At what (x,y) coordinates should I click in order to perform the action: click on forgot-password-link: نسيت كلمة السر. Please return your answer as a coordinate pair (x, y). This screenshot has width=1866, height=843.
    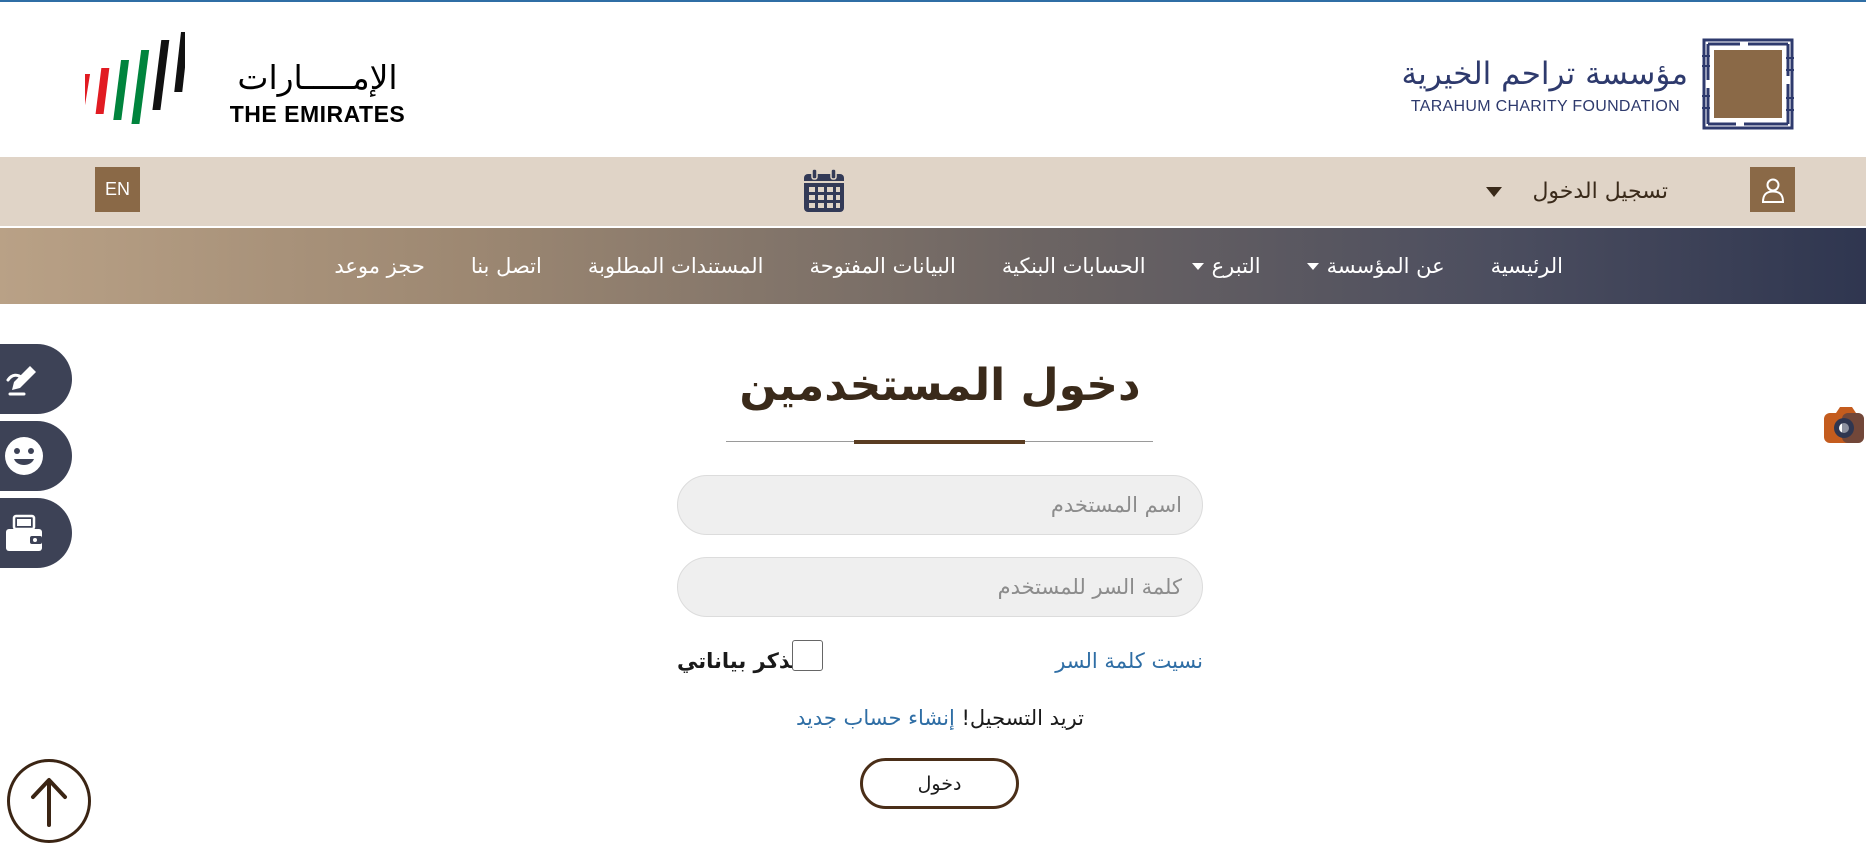
    Looking at the image, I should click on (1129, 661).